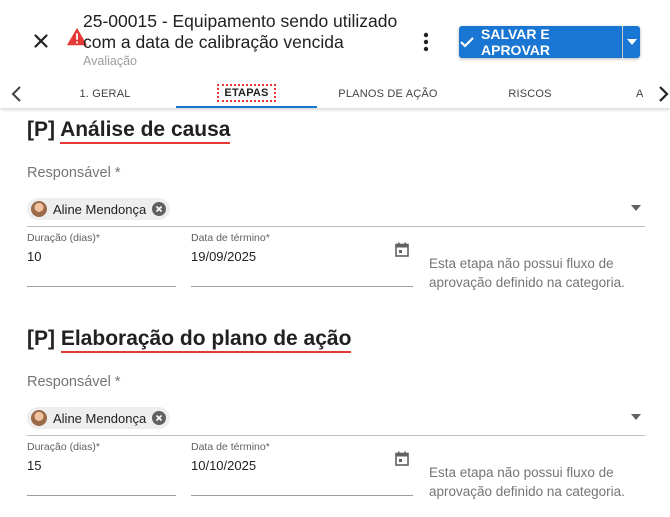 The height and width of the screenshot is (517, 670). I want to click on tab-planos-label: PLANOS DE AÇÃO, so click(388, 94).